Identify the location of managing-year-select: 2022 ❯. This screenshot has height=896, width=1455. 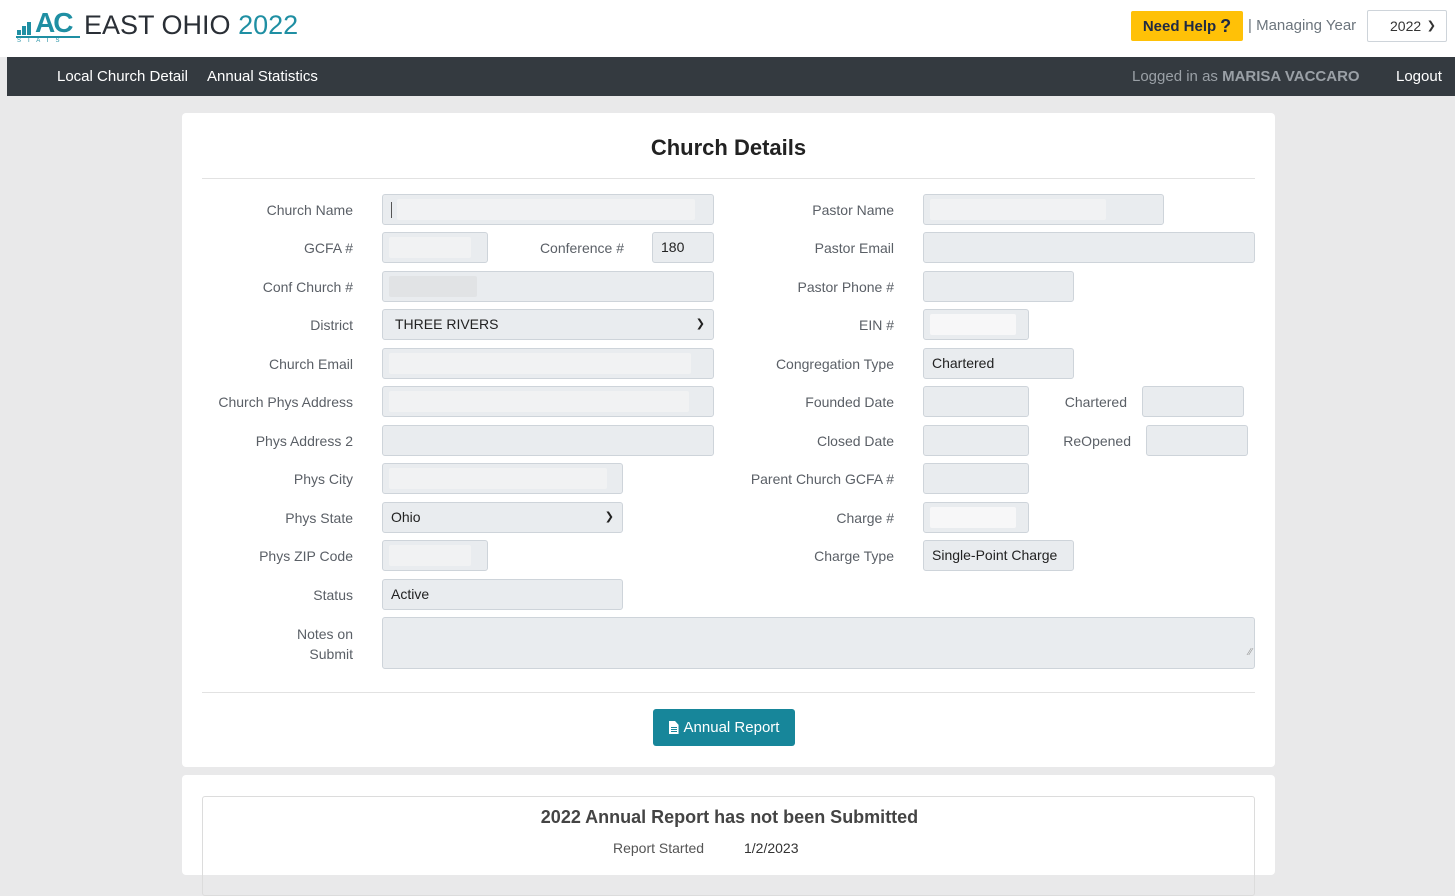
(1407, 26).